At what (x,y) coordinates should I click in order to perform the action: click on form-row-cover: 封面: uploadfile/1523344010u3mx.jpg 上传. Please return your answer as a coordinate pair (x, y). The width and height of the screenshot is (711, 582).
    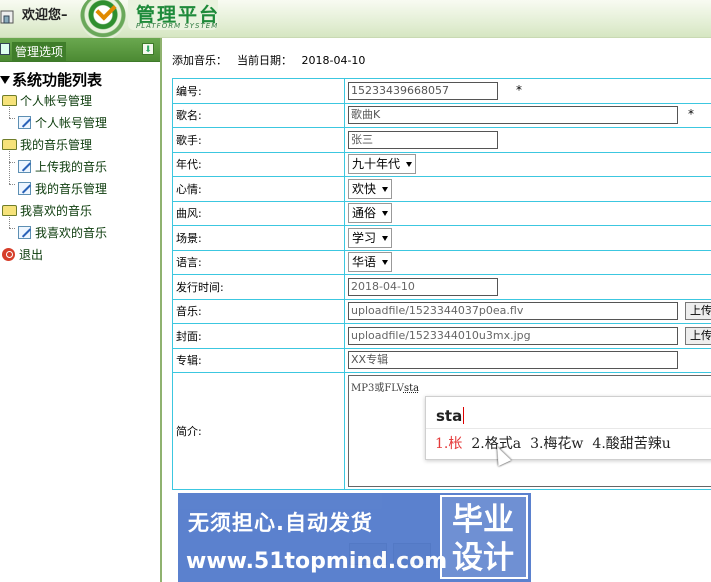
    Looking at the image, I should click on (441, 336).